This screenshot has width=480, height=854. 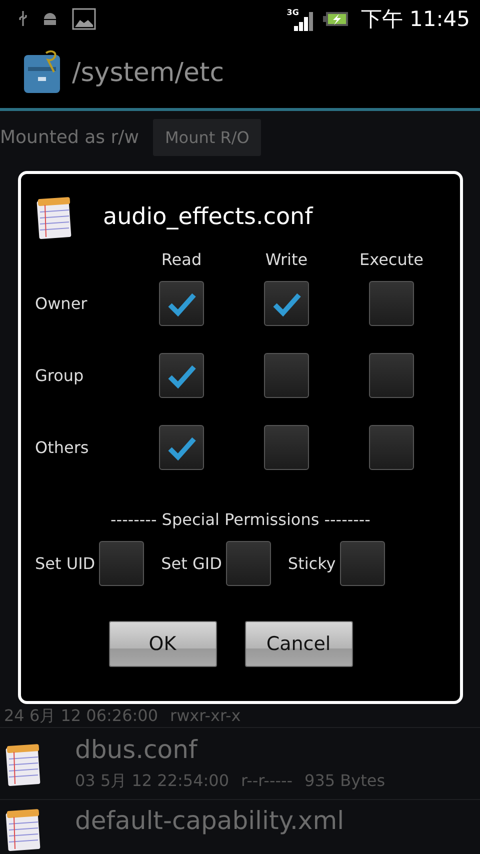 What do you see at coordinates (345, 781) in the screenshot?
I see `file-size: 935 Bytes` at bounding box center [345, 781].